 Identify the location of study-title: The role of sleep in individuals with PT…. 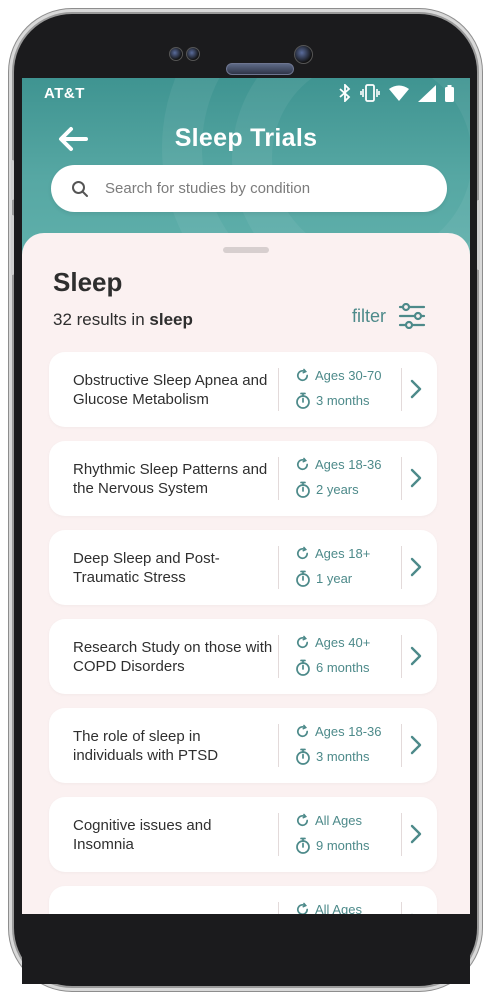
(173, 745).